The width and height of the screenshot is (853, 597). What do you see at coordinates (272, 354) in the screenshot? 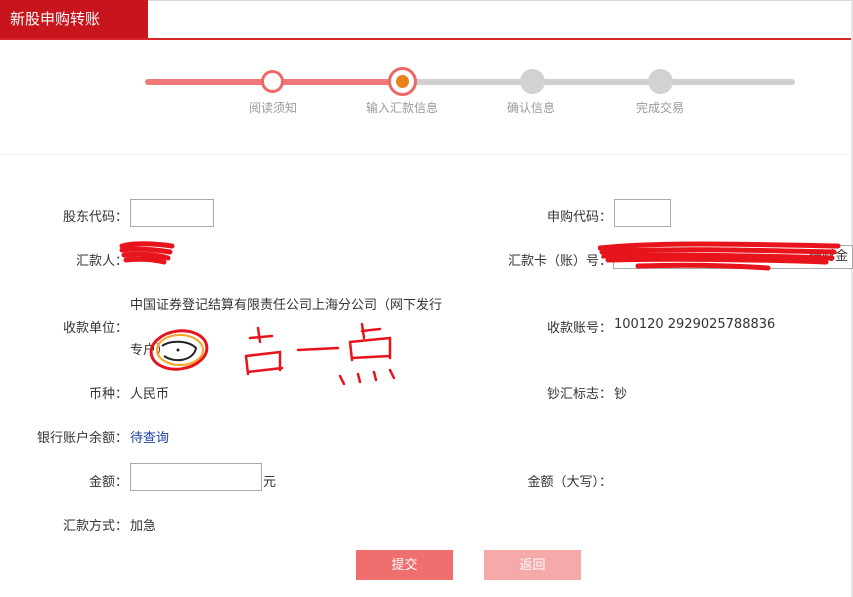
I see `handwritten-annotation` at bounding box center [272, 354].